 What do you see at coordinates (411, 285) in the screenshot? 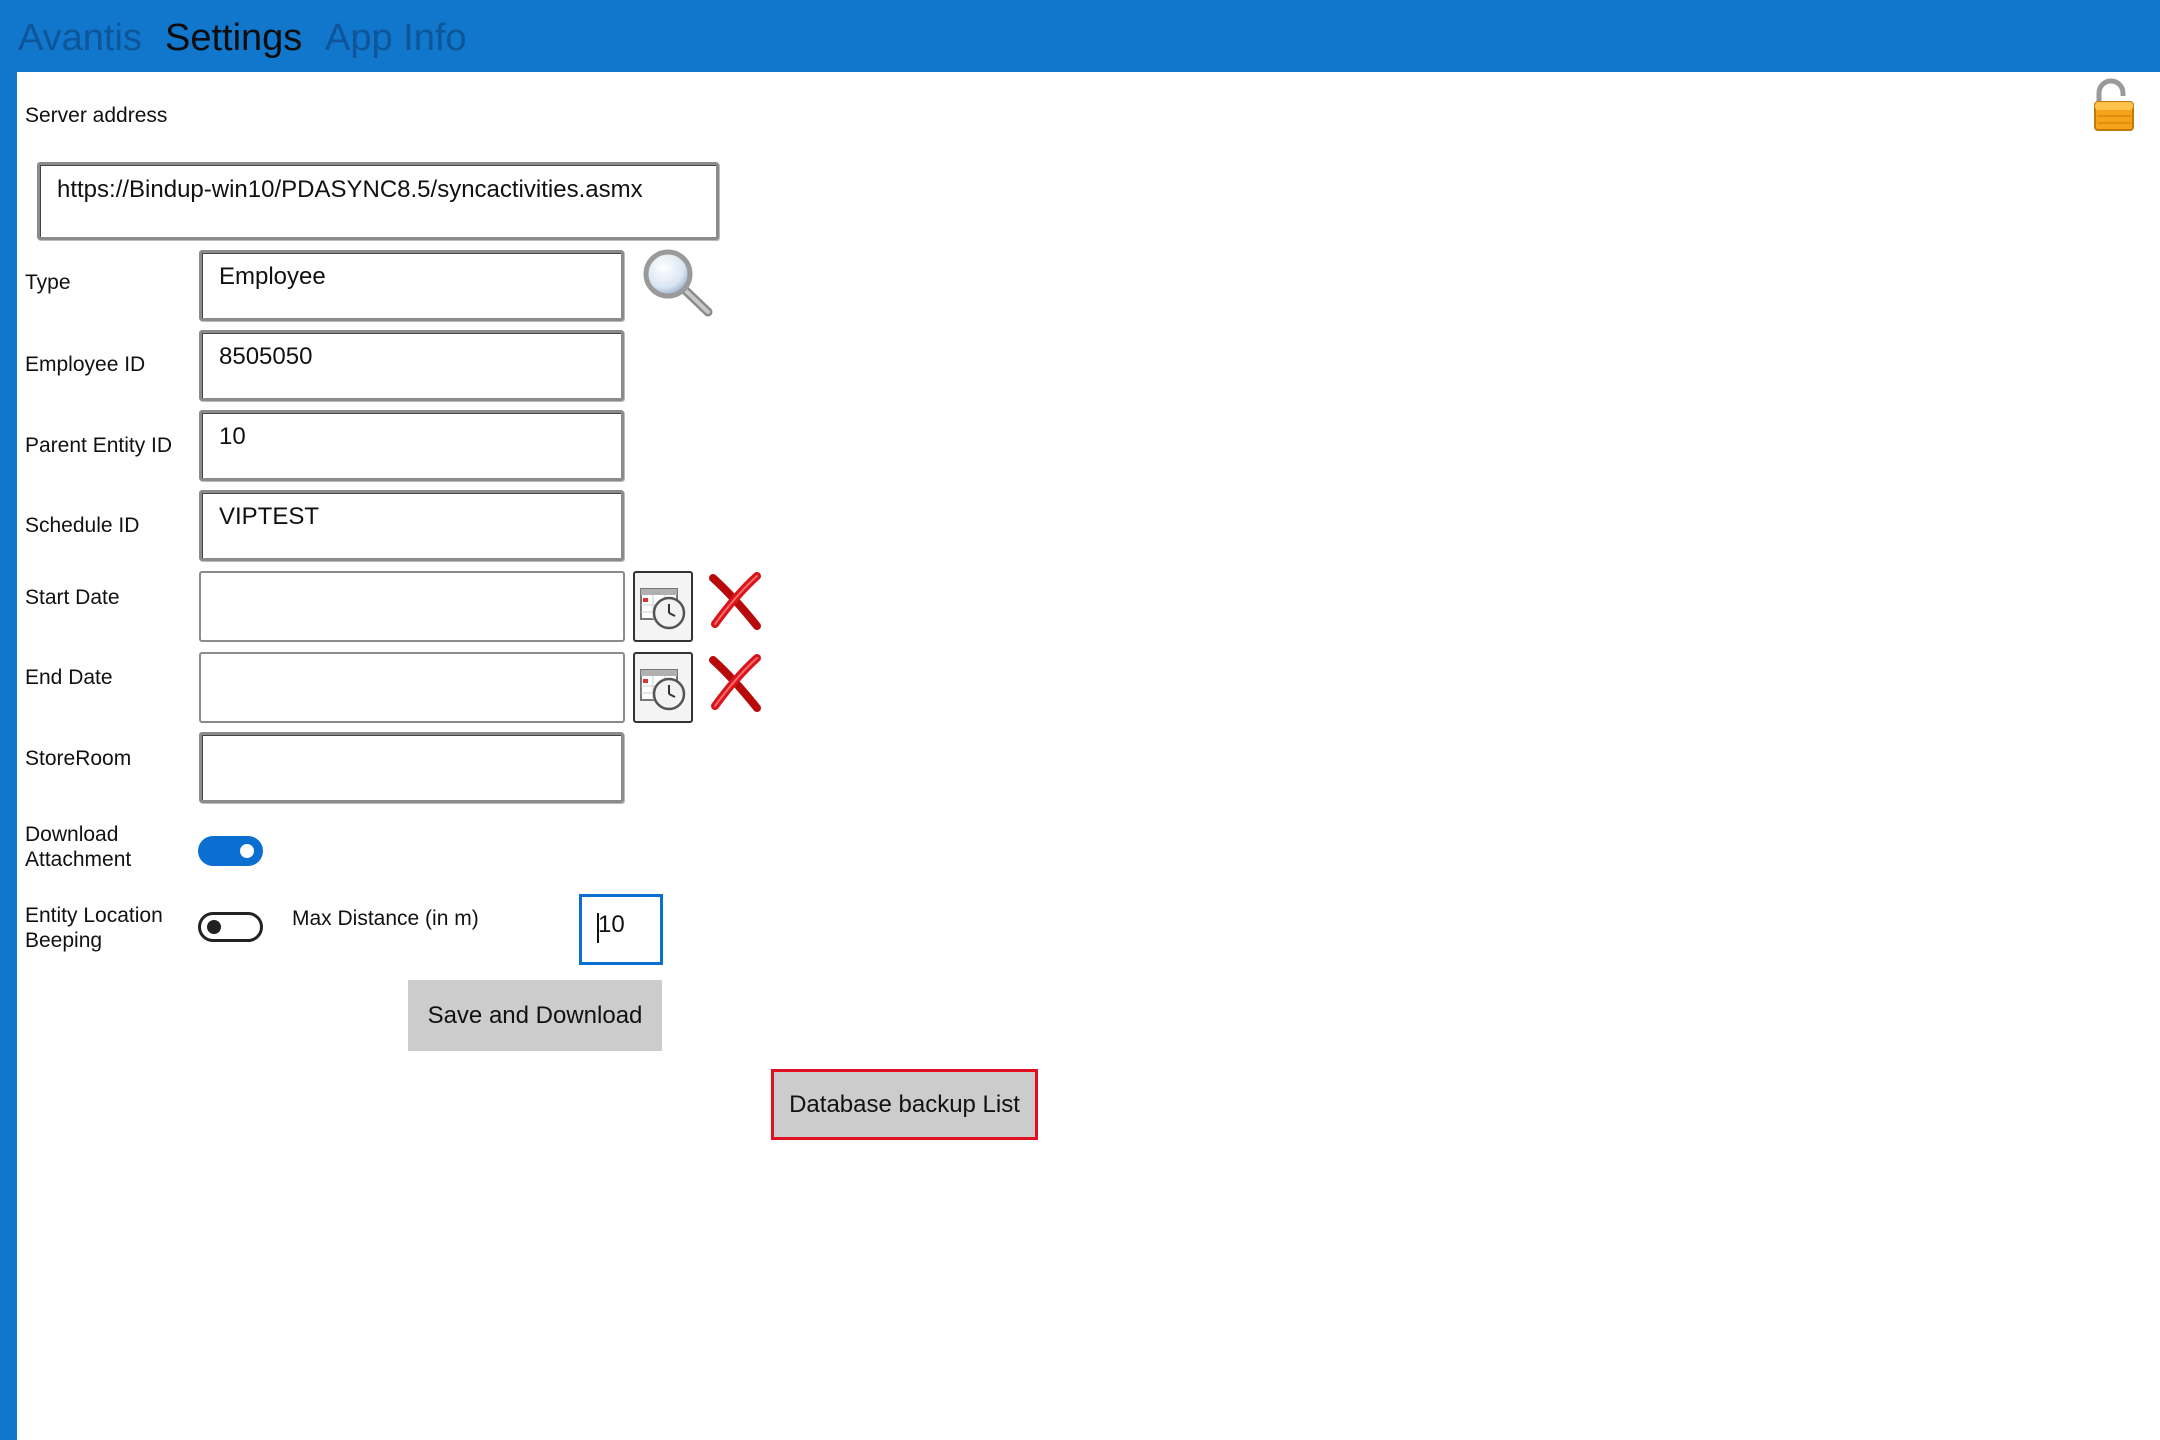
I see `type-input: Employee` at bounding box center [411, 285].